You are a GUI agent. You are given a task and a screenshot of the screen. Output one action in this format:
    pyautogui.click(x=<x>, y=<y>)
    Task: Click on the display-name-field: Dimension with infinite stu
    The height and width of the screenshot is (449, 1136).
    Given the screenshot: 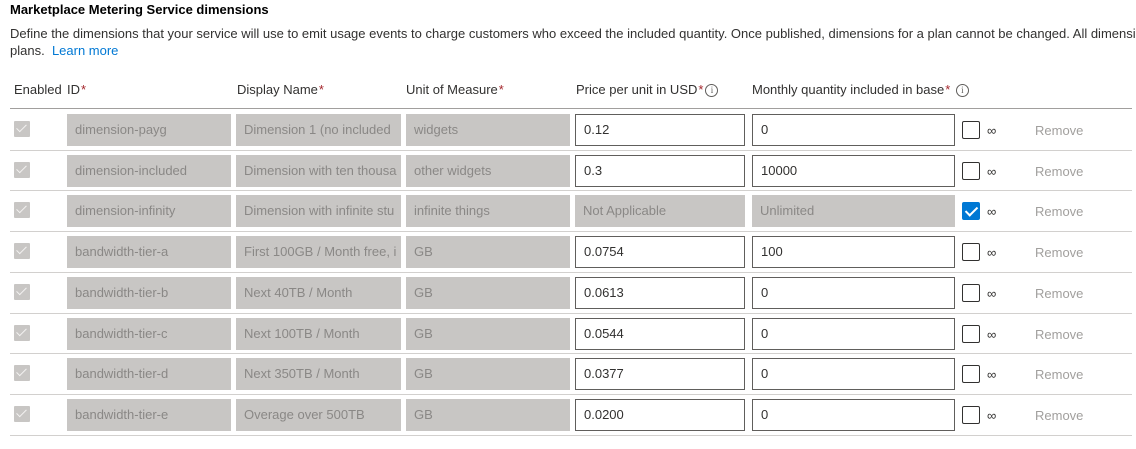 What is the action you would take?
    pyautogui.click(x=318, y=211)
    